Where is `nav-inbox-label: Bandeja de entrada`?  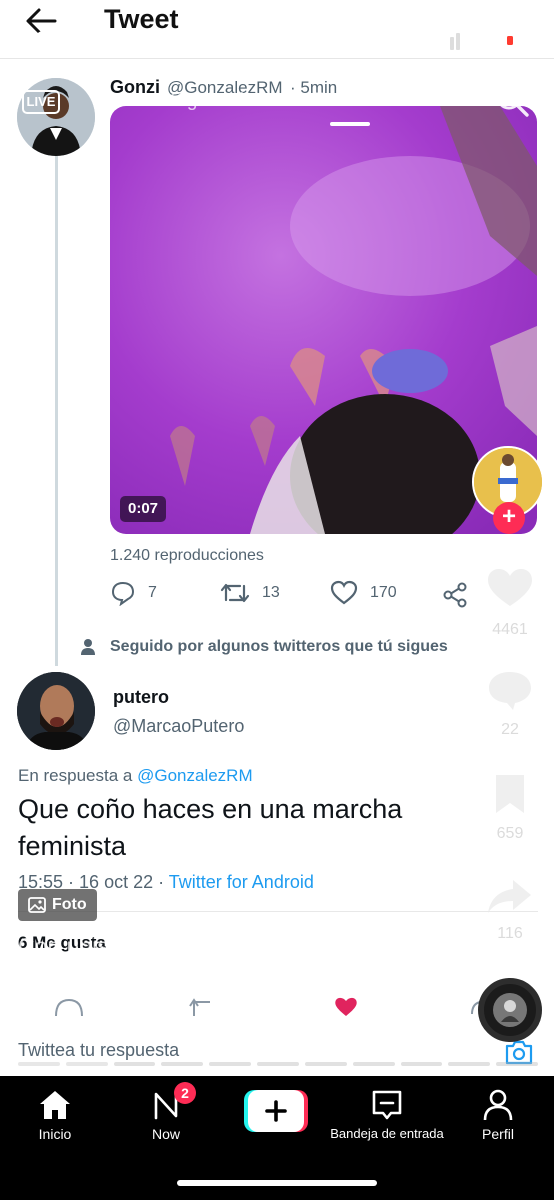 nav-inbox-label: Bandeja de entrada is located at coordinates (387, 1133).